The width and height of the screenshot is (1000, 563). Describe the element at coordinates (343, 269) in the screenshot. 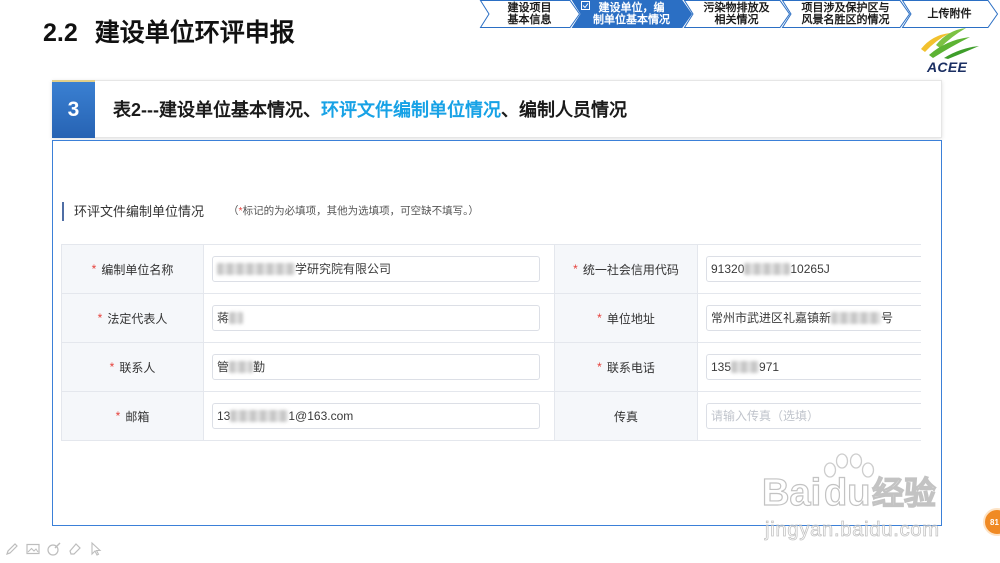

I see `input-text: 学研究院有限公司` at that location.